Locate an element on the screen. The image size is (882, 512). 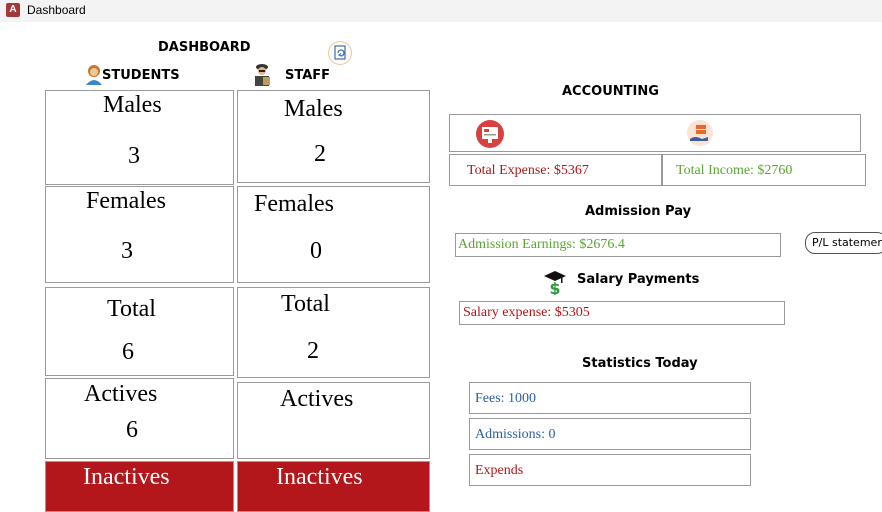
staff-males-card: Males 2 is located at coordinates (333, 136).